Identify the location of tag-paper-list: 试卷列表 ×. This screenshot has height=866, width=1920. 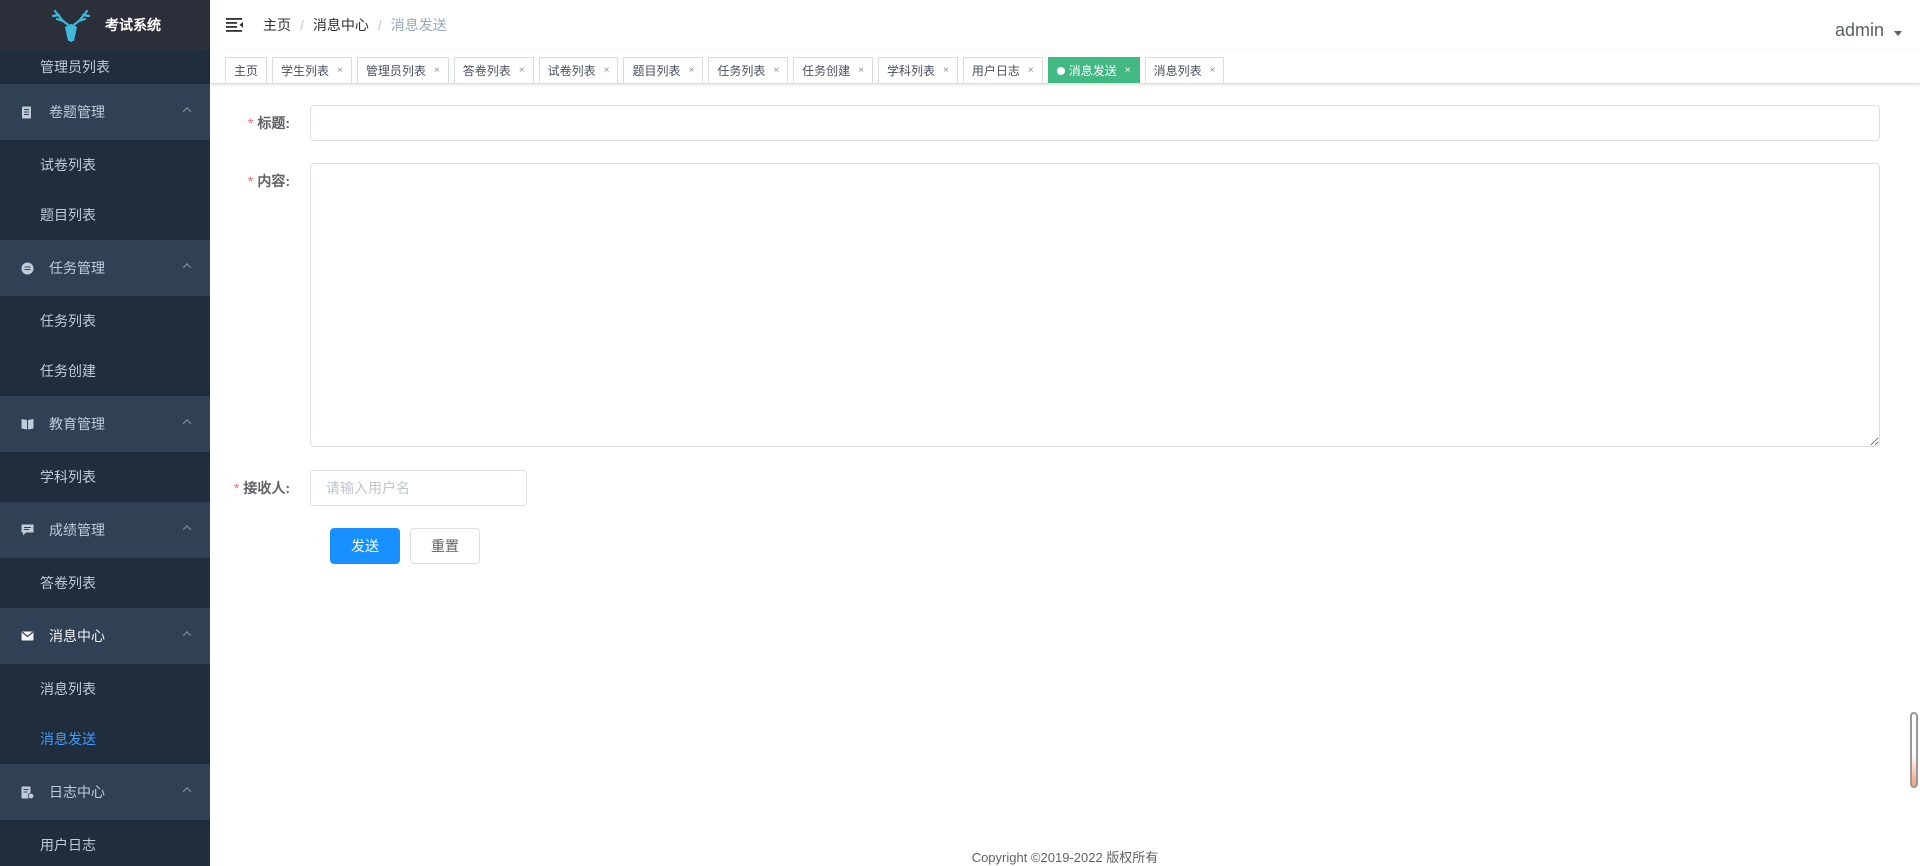
(578, 70).